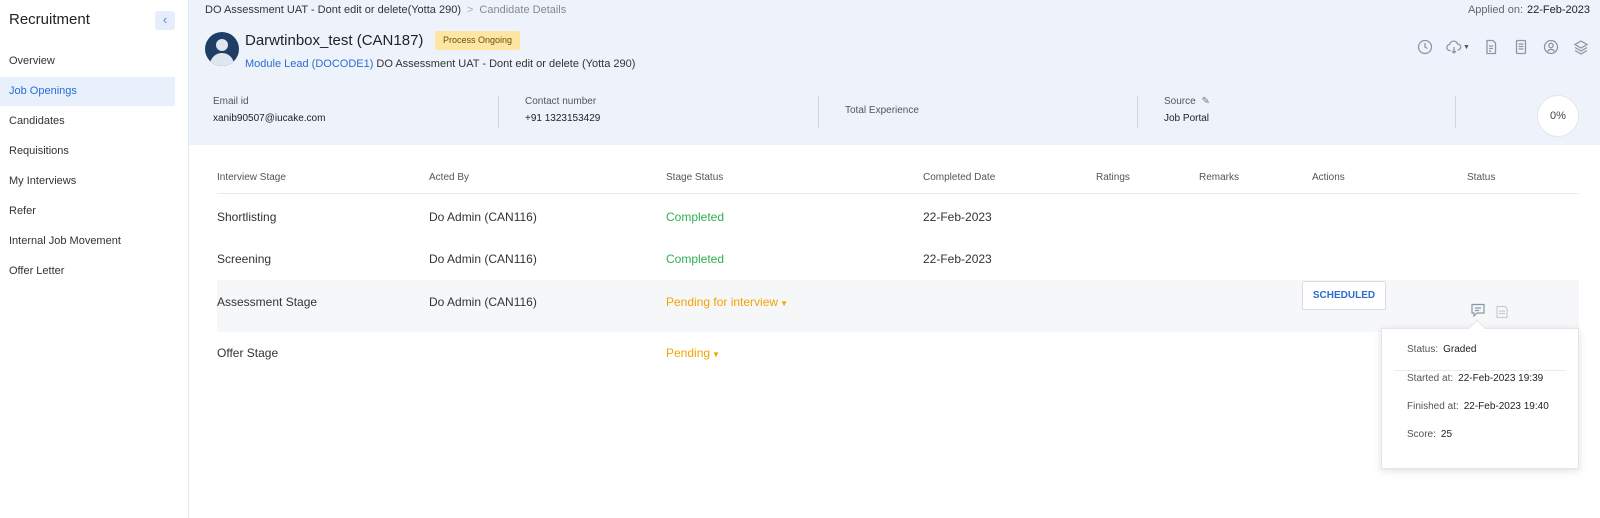 This screenshot has height=518, width=1600. I want to click on header-actions: ▼, so click(1503, 47).